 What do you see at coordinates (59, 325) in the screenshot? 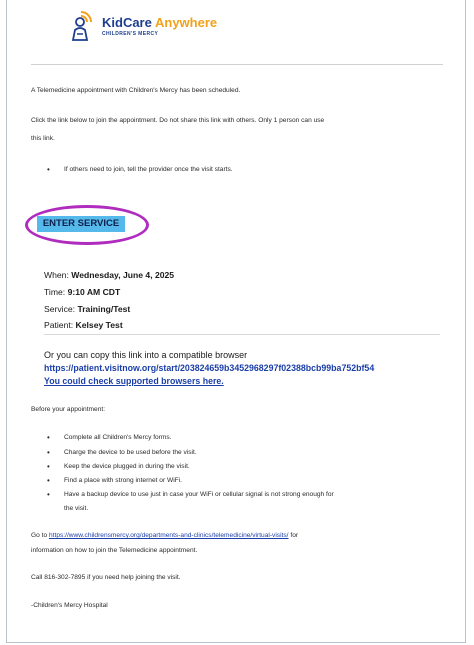
I see `patient-label: Patient:` at bounding box center [59, 325].